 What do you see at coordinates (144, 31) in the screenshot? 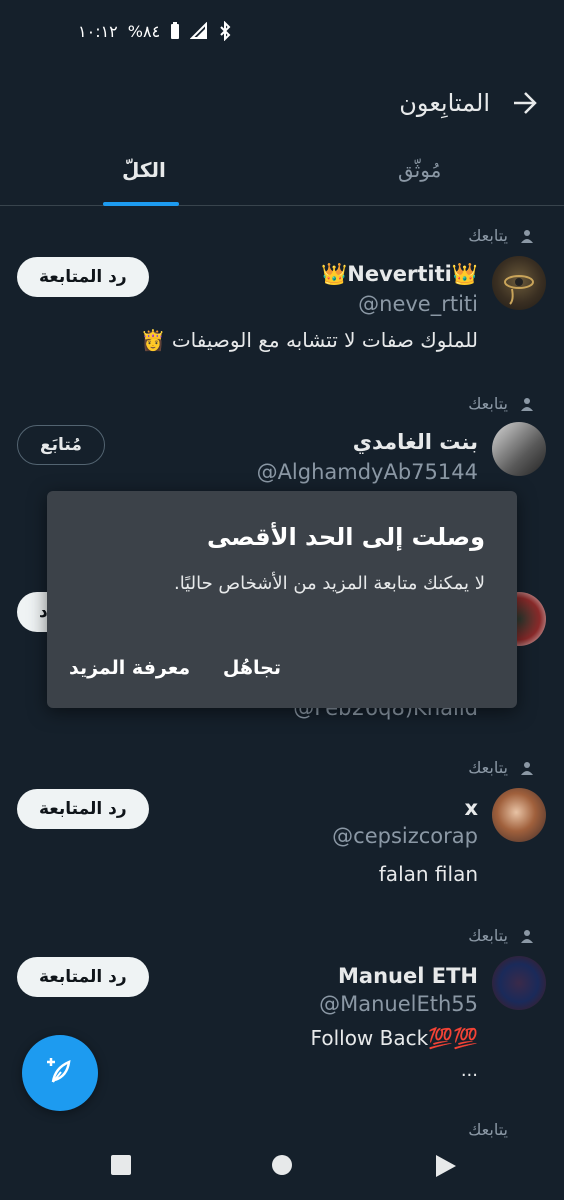
I see `battery-percent: %٨٤` at bounding box center [144, 31].